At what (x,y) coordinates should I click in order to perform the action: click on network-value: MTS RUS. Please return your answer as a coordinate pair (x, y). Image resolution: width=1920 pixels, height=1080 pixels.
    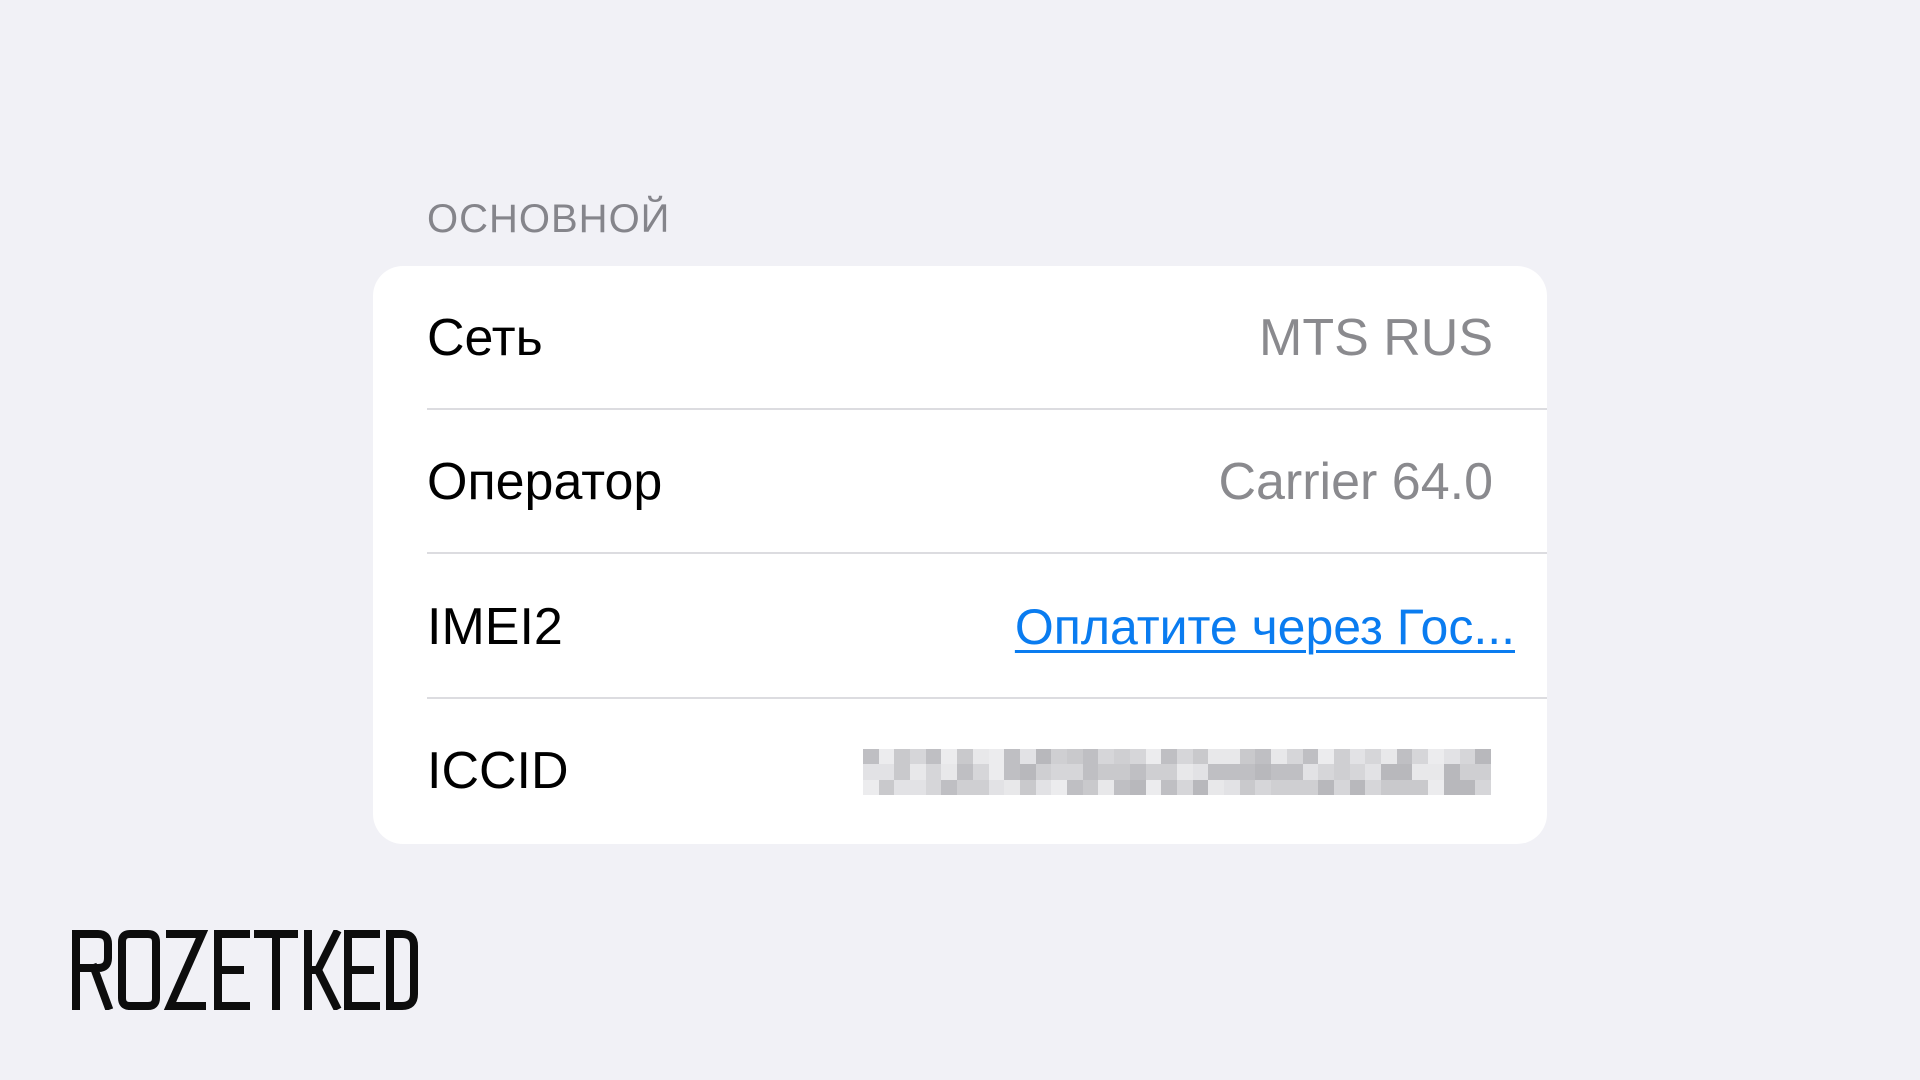
    Looking at the image, I should click on (1376, 338).